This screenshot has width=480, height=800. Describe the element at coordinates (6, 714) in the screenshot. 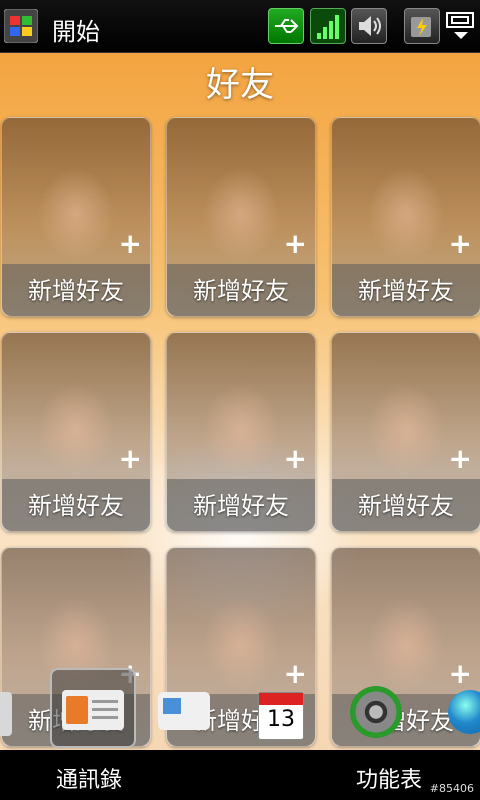

I see `home-icon` at that location.